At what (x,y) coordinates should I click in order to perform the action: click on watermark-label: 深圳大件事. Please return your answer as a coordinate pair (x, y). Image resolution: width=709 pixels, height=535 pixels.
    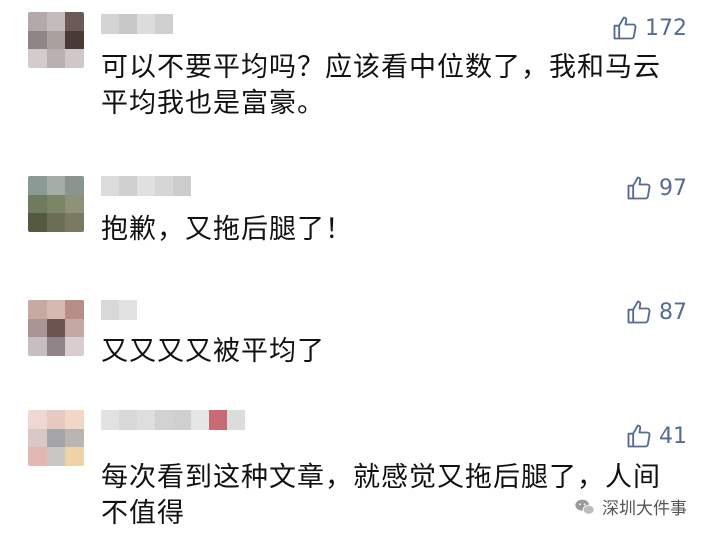
    Looking at the image, I should click on (644, 509).